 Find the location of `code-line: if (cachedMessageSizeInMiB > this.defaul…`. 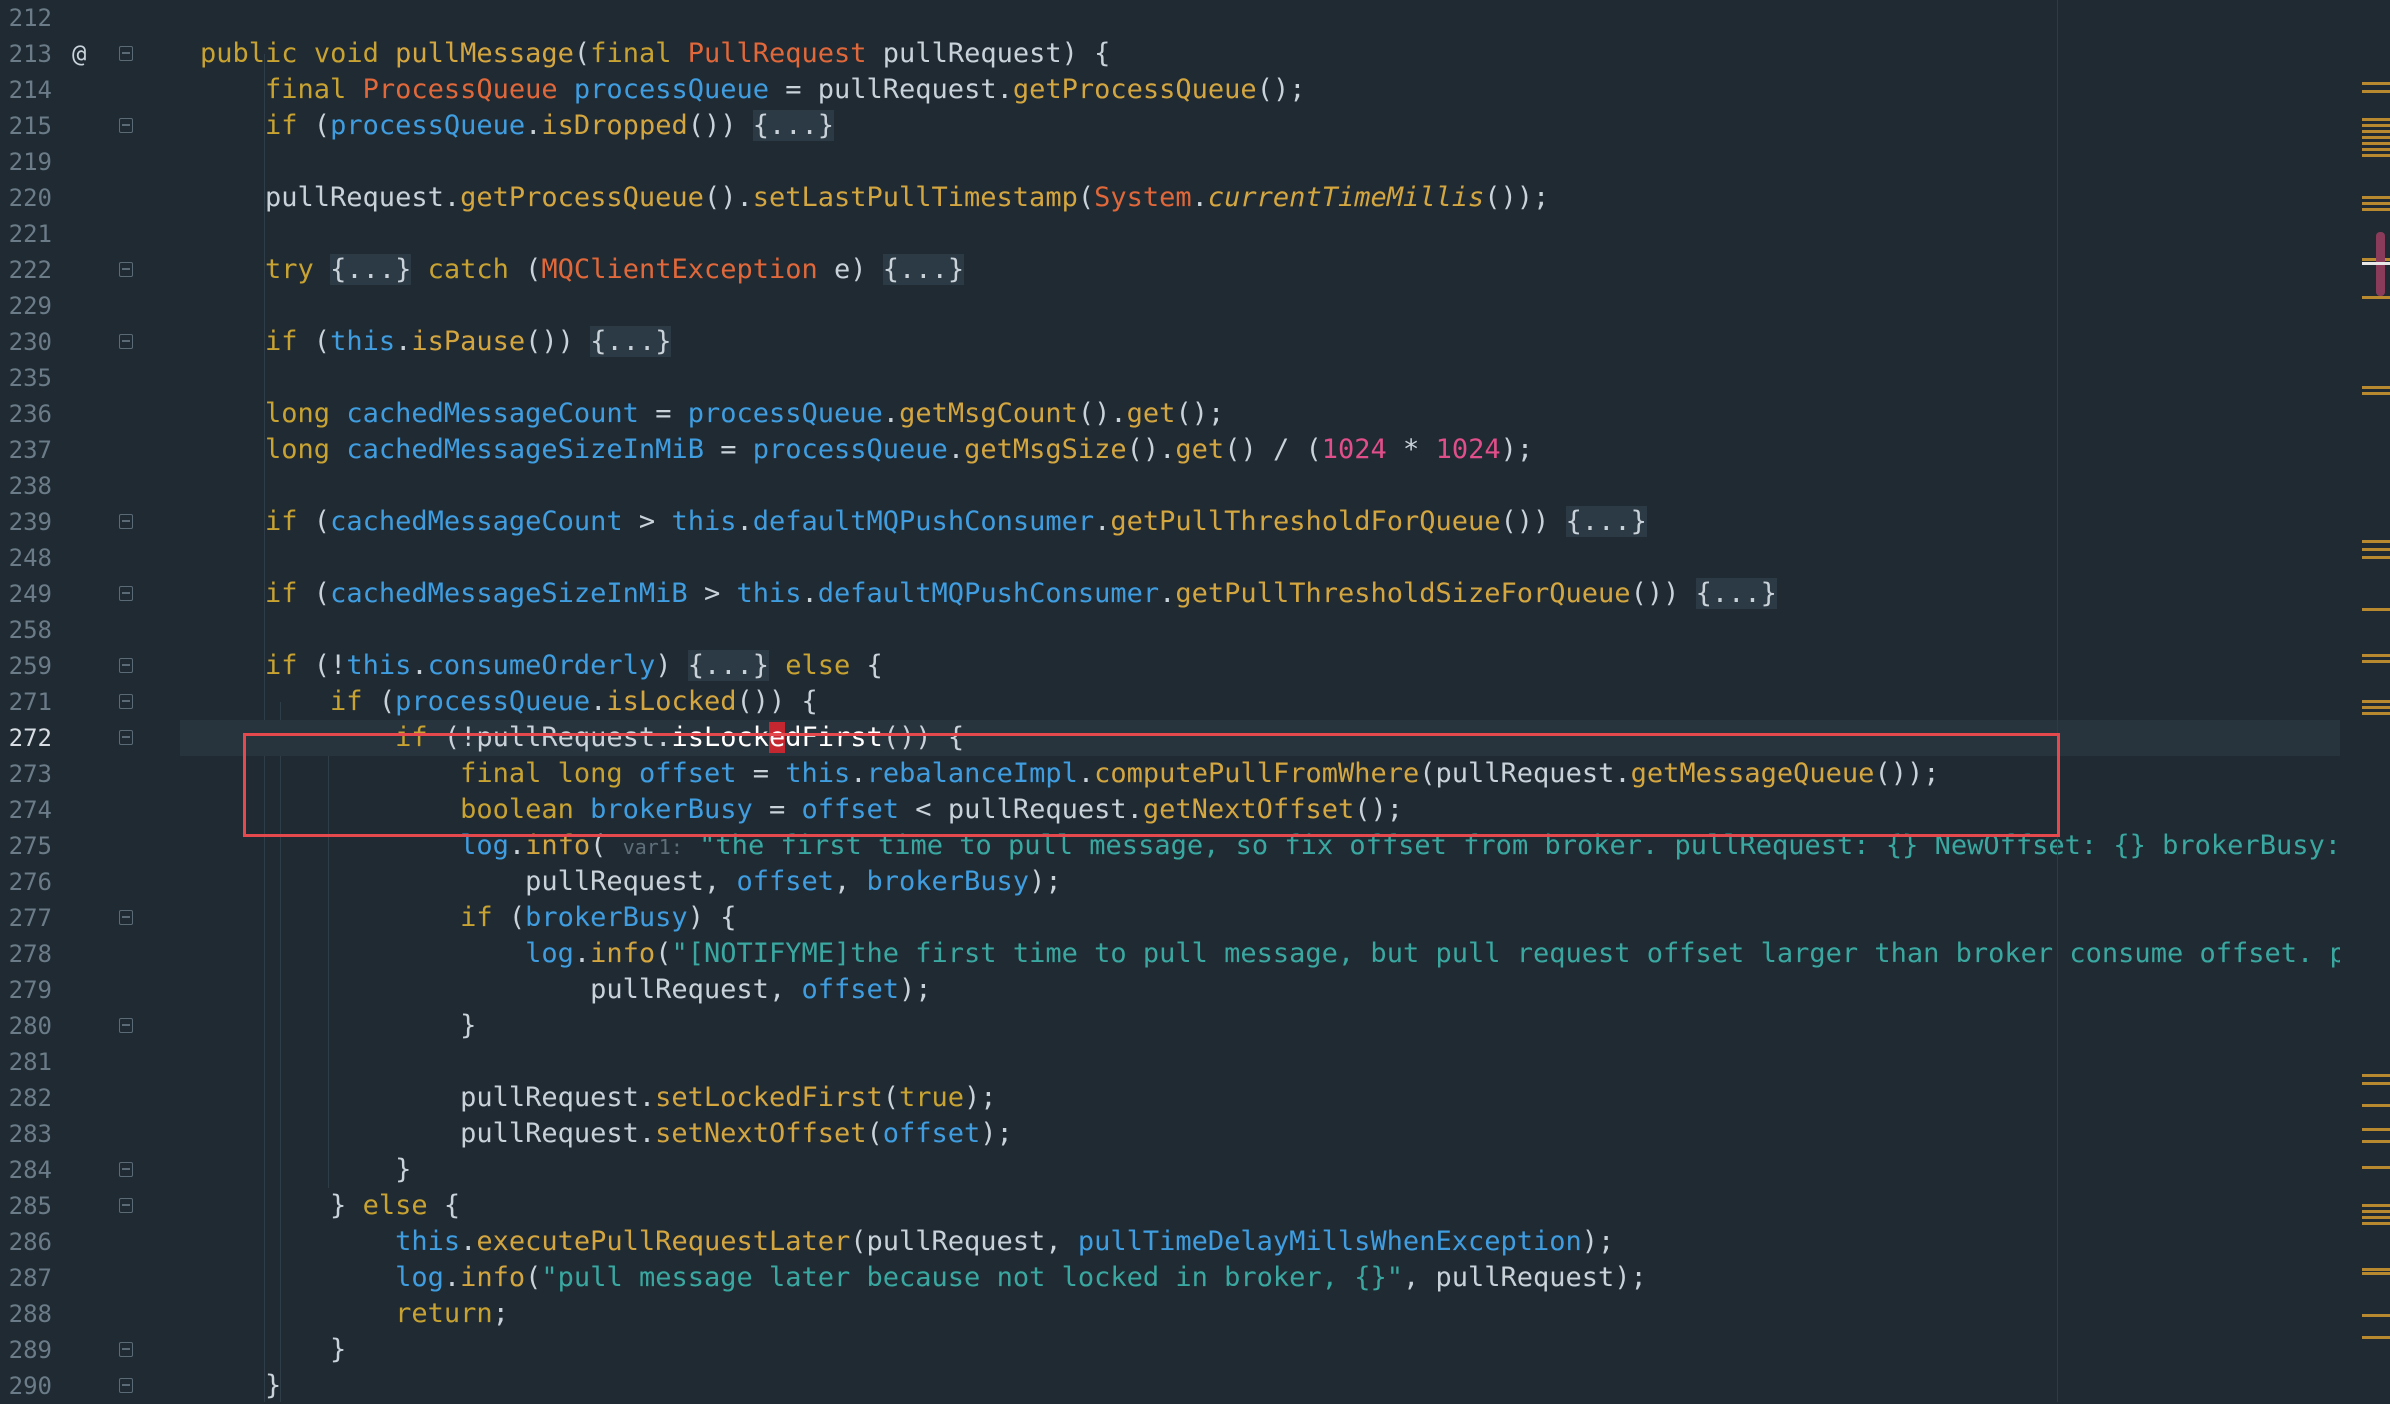

code-line: if (cachedMessageSizeInMiB > this.defaul… is located at coordinates (1260, 594).